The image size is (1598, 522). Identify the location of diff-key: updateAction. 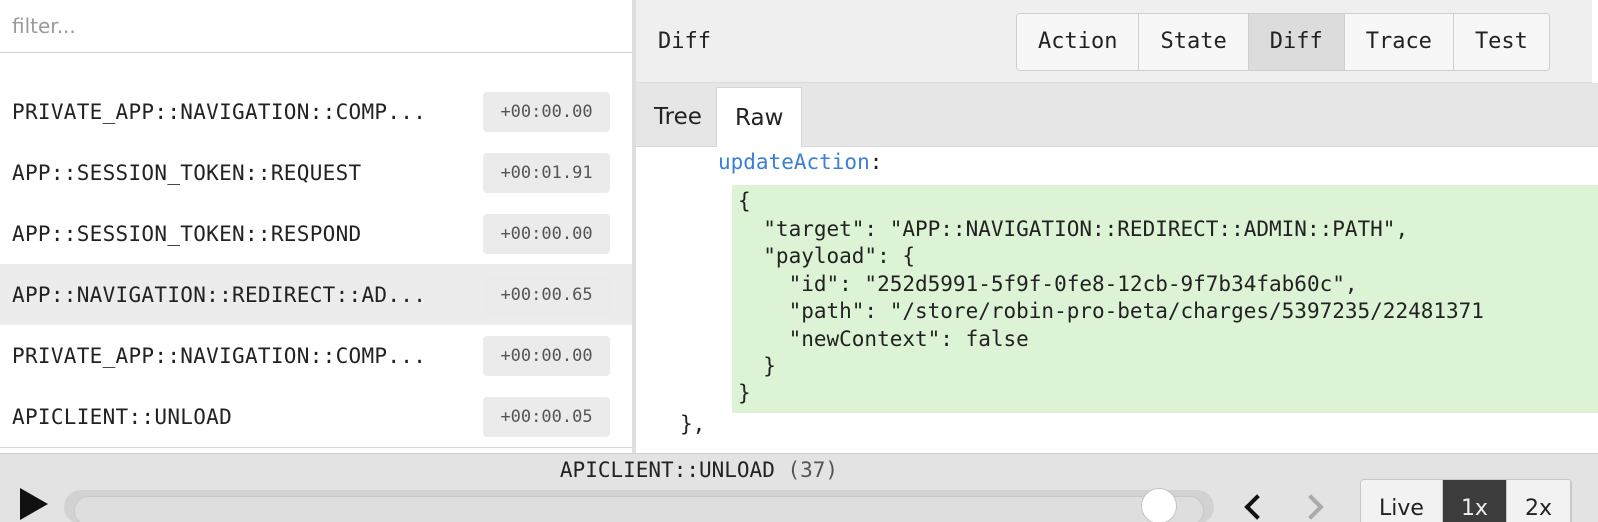
(794, 162).